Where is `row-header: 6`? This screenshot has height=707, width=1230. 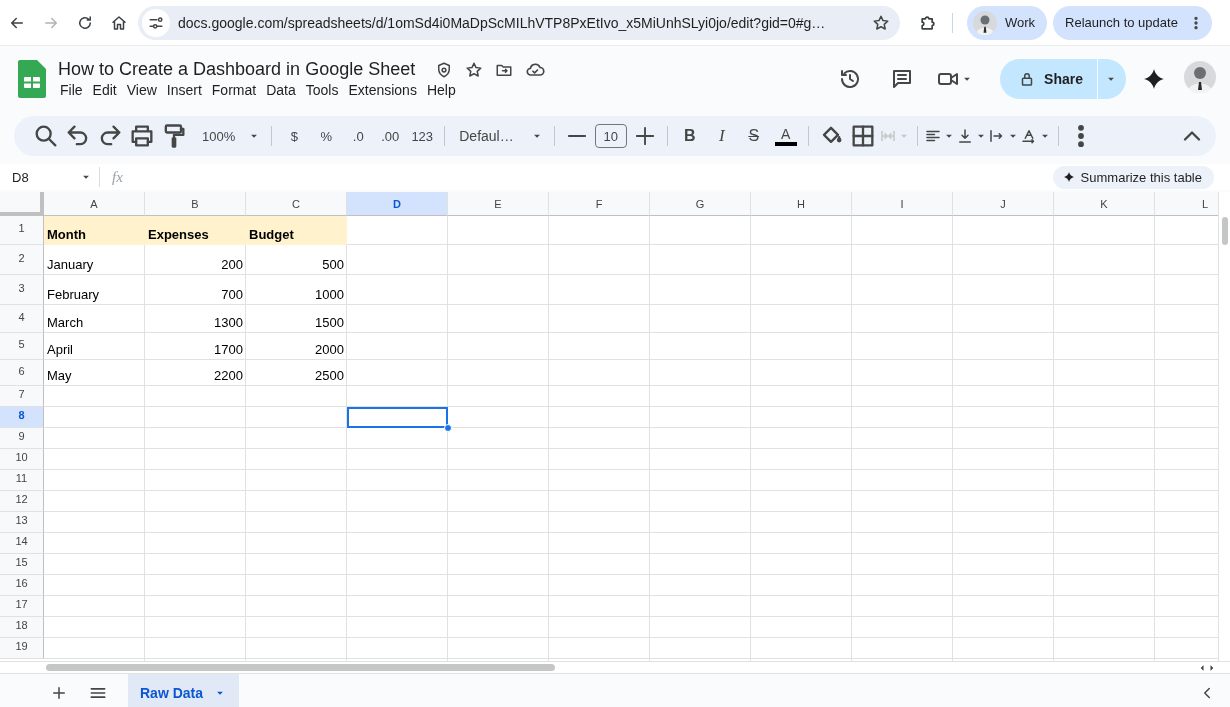 row-header: 6 is located at coordinates (22, 373).